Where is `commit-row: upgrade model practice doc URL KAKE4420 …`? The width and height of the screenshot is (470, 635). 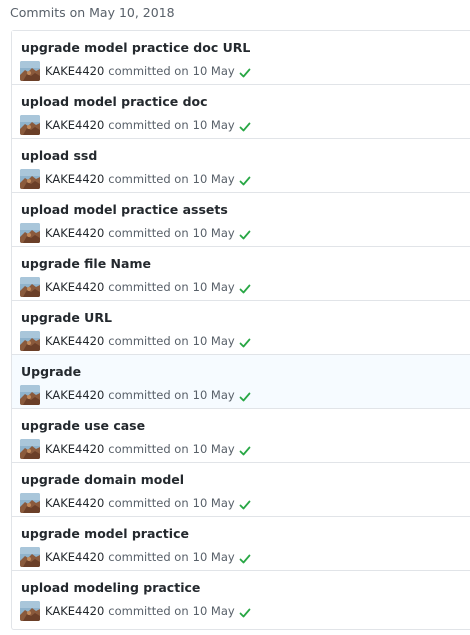 commit-row: upgrade model practice doc URL KAKE4420 … is located at coordinates (241, 58).